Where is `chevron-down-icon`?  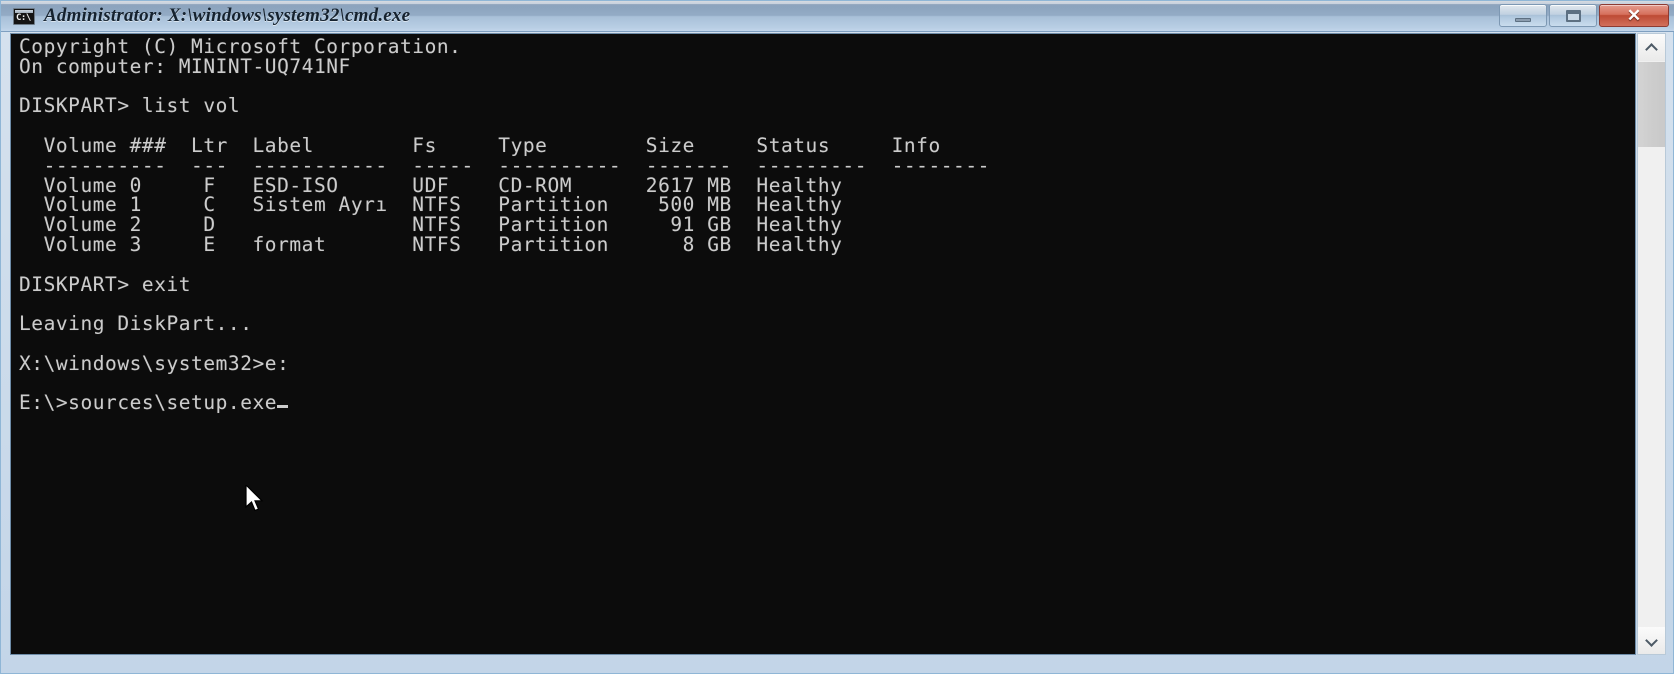
chevron-down-icon is located at coordinates (1651, 640).